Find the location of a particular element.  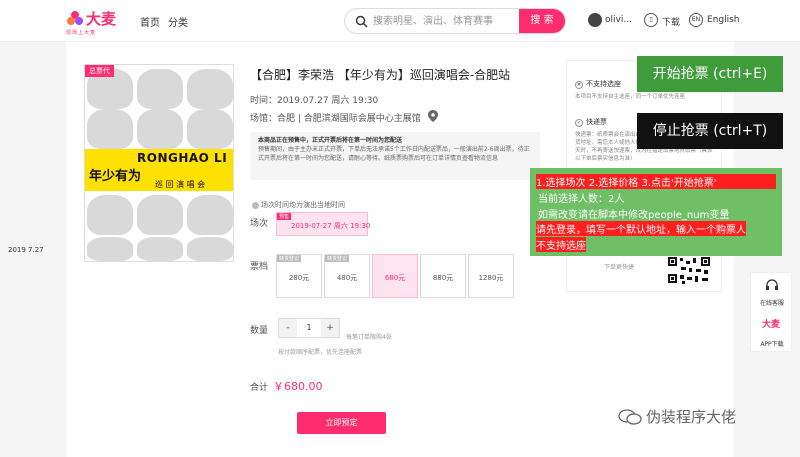

quantity-plus-button: + is located at coordinates (330, 328).